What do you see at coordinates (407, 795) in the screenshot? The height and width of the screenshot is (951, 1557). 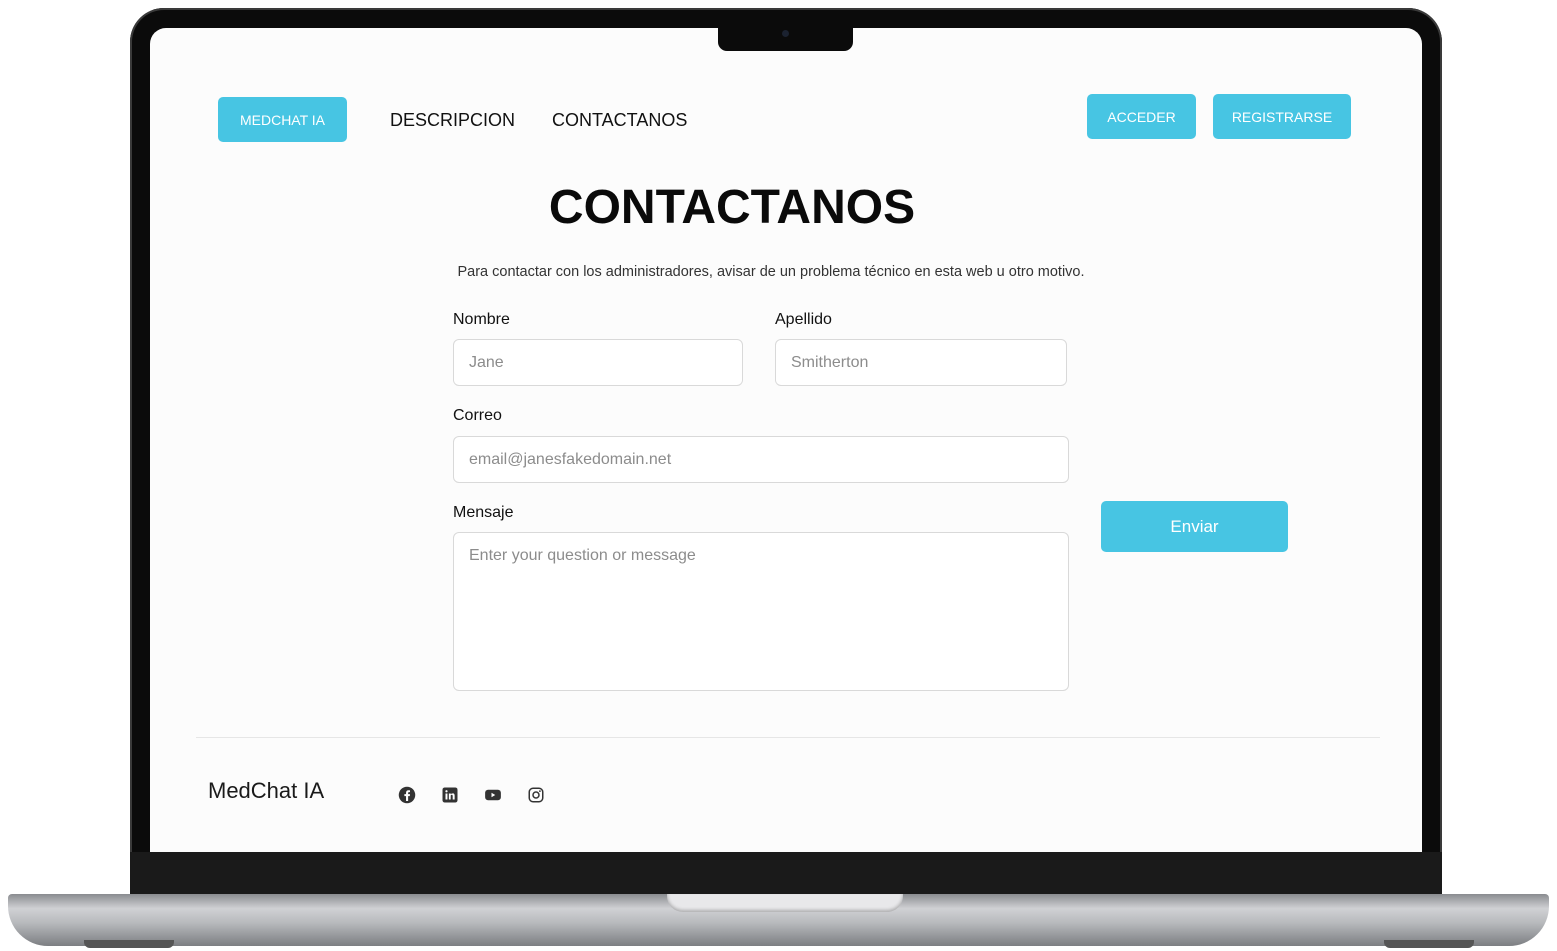 I see `facebook-icon` at bounding box center [407, 795].